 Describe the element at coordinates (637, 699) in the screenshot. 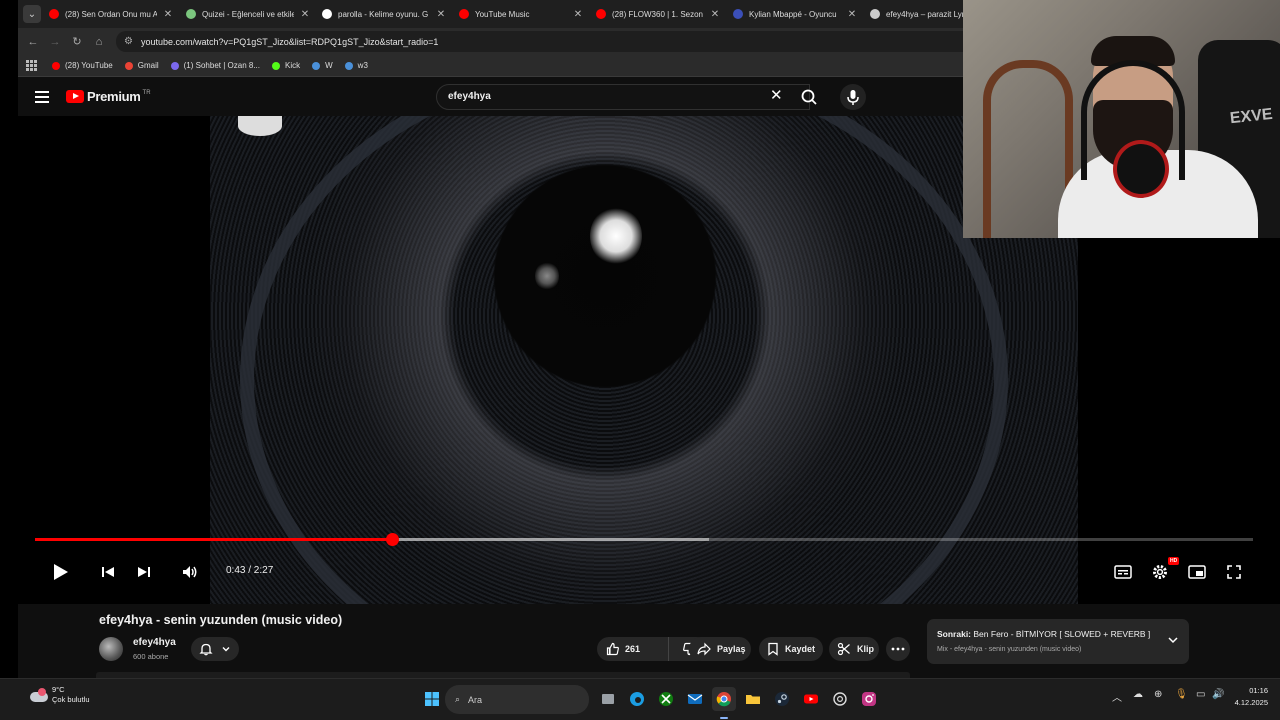

I see `edge-button` at that location.